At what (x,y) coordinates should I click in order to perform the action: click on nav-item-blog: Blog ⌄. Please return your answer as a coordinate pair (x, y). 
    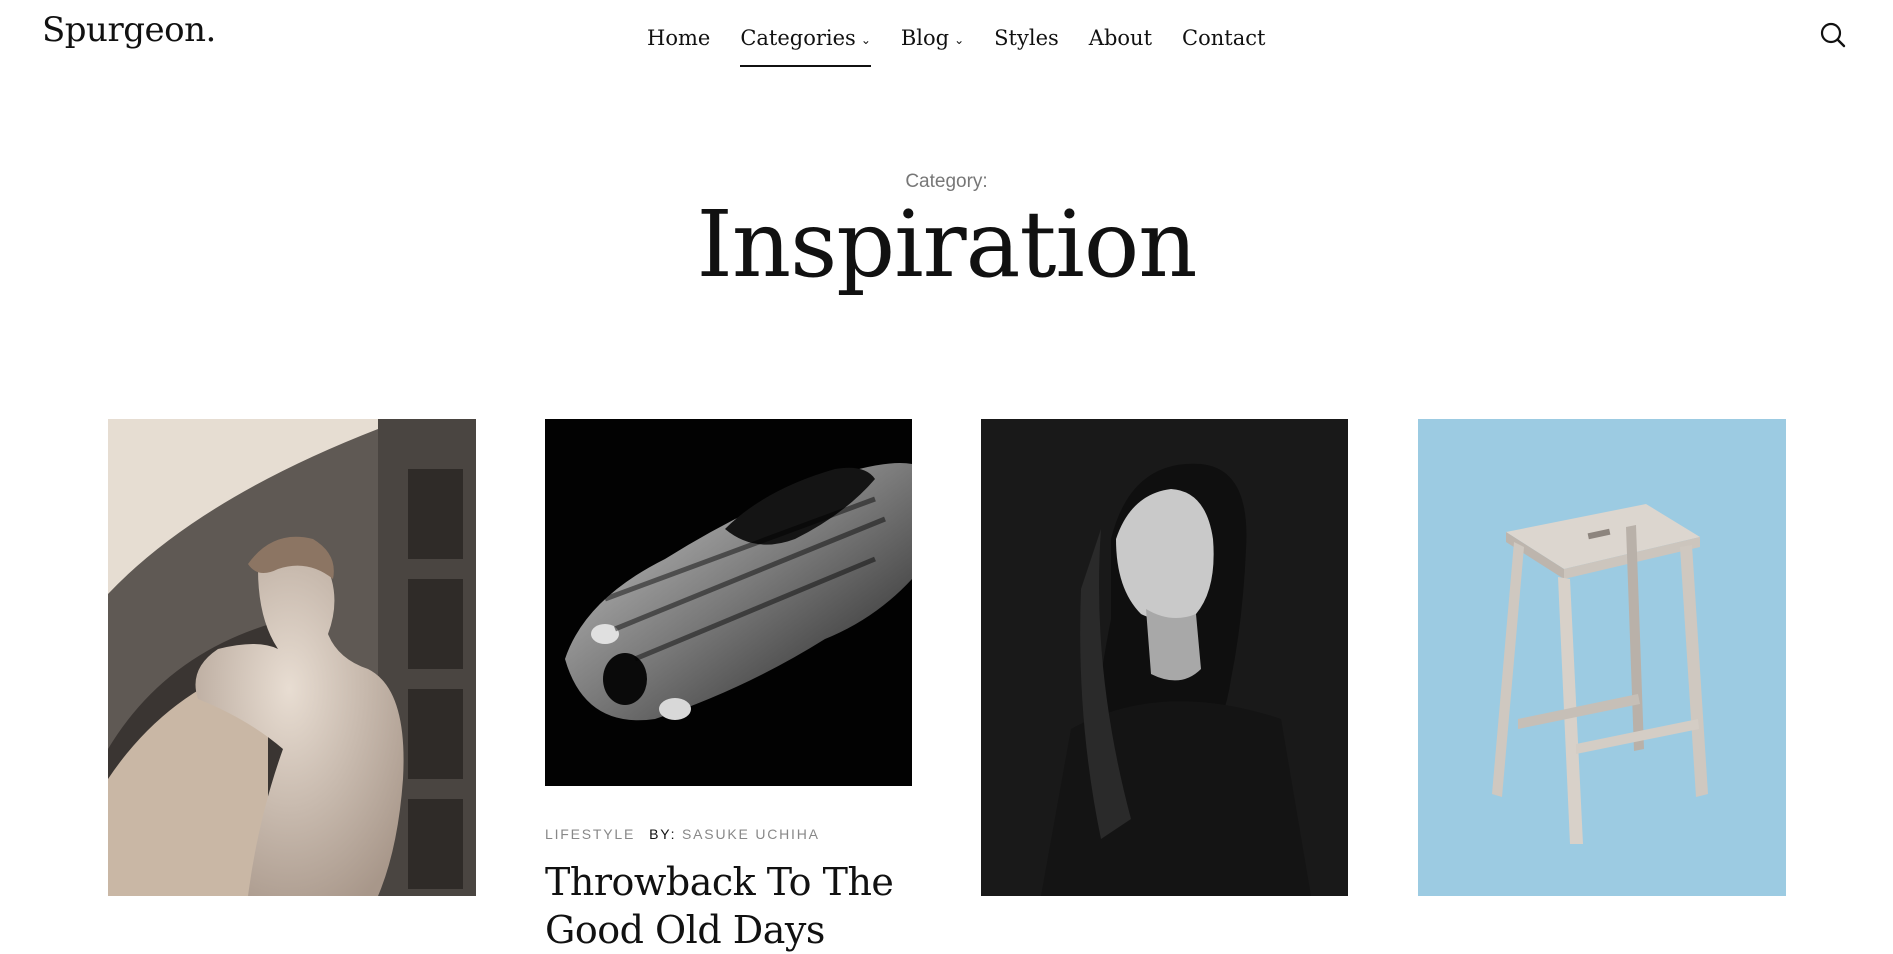
    Looking at the image, I should click on (932, 38).